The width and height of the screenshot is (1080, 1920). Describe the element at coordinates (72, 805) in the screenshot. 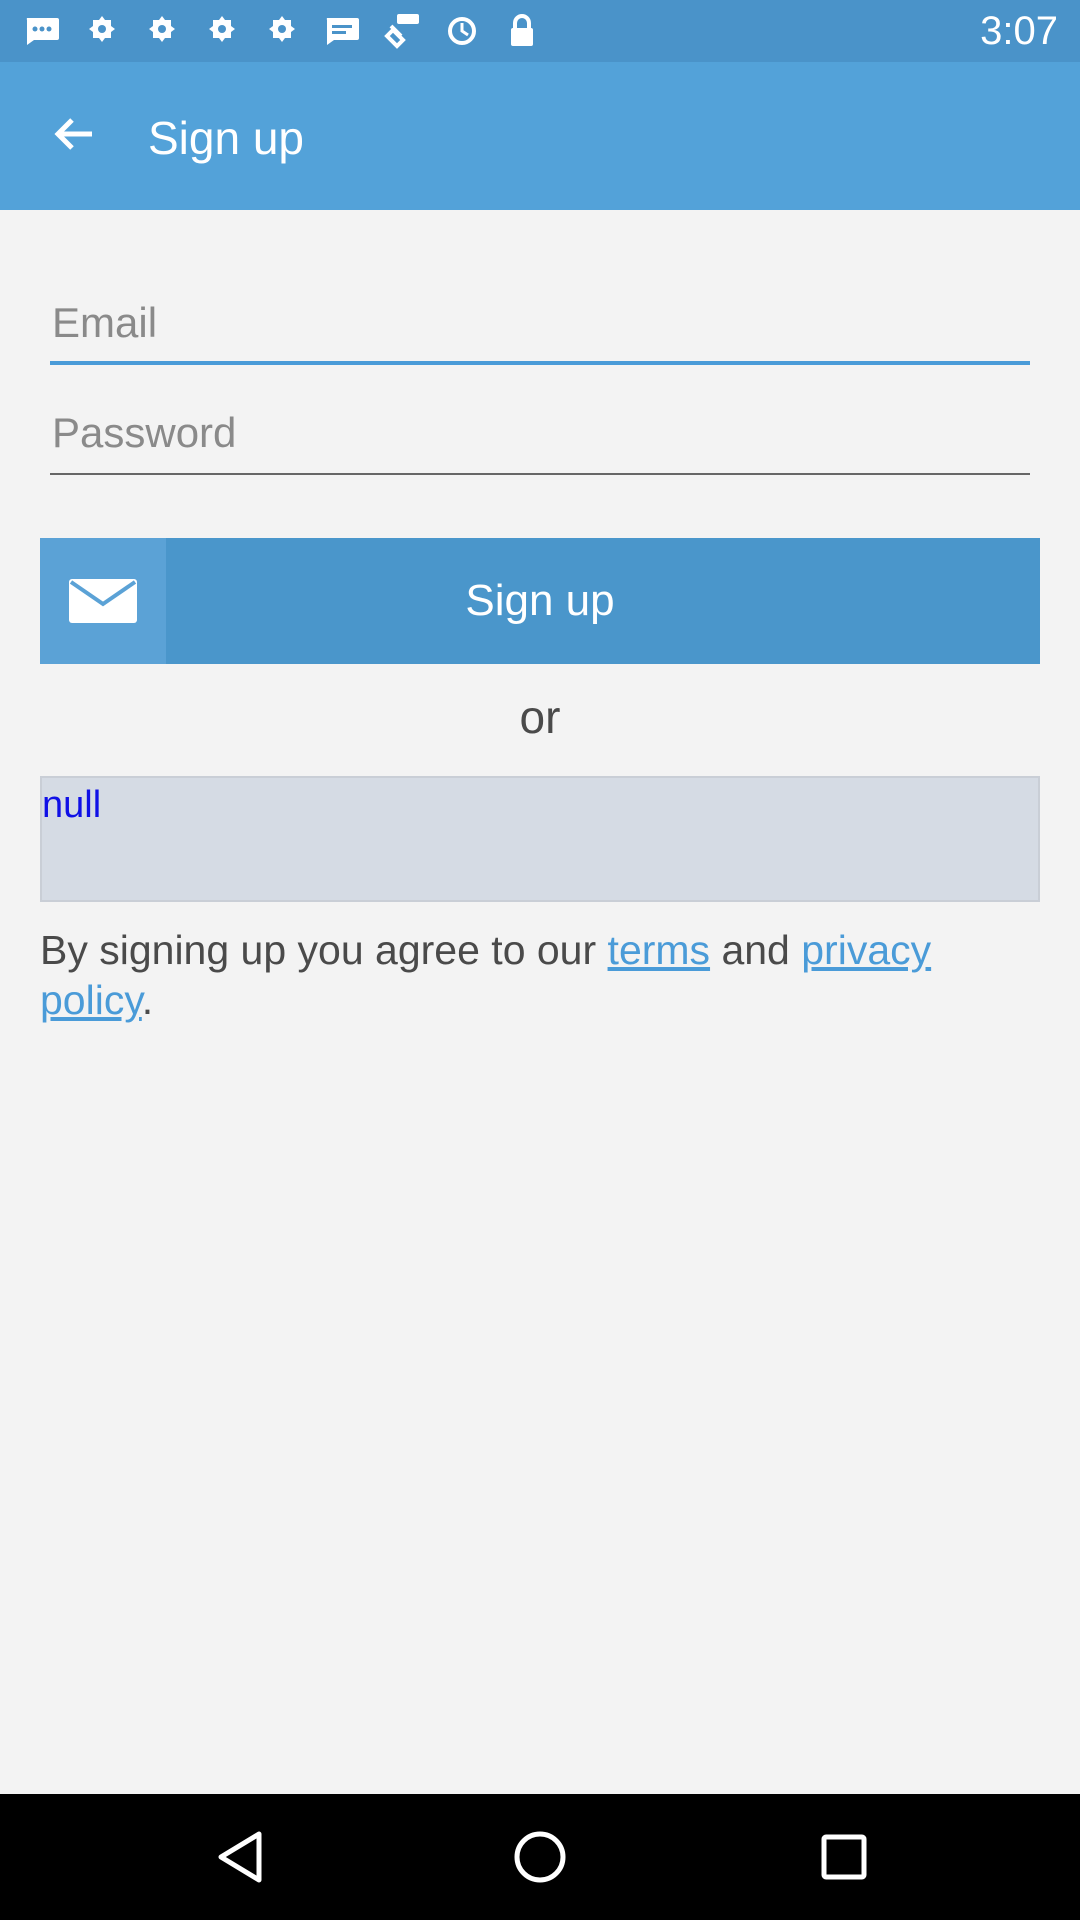

I see `alternate-signup-label: null` at that location.